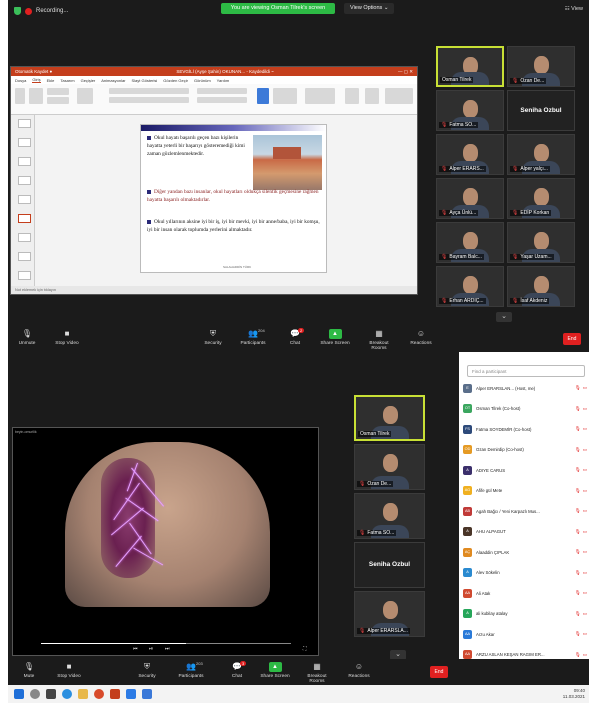 The width and height of the screenshot is (596, 703). What do you see at coordinates (525, 409) in the screenshot?
I see `participant-row: OT Osman Tilrek (Co-host) 🎙 ▭` at bounding box center [525, 409].